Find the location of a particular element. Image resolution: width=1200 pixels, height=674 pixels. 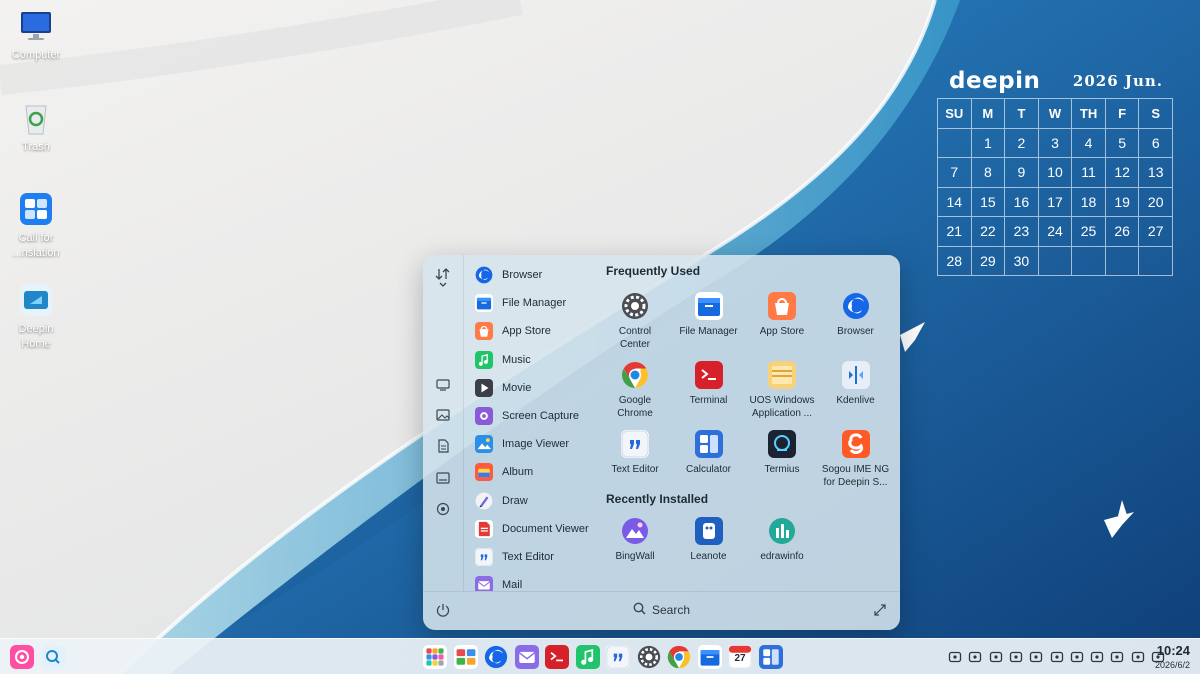

app-tile: Text Editor is located at coordinates (635, 453).